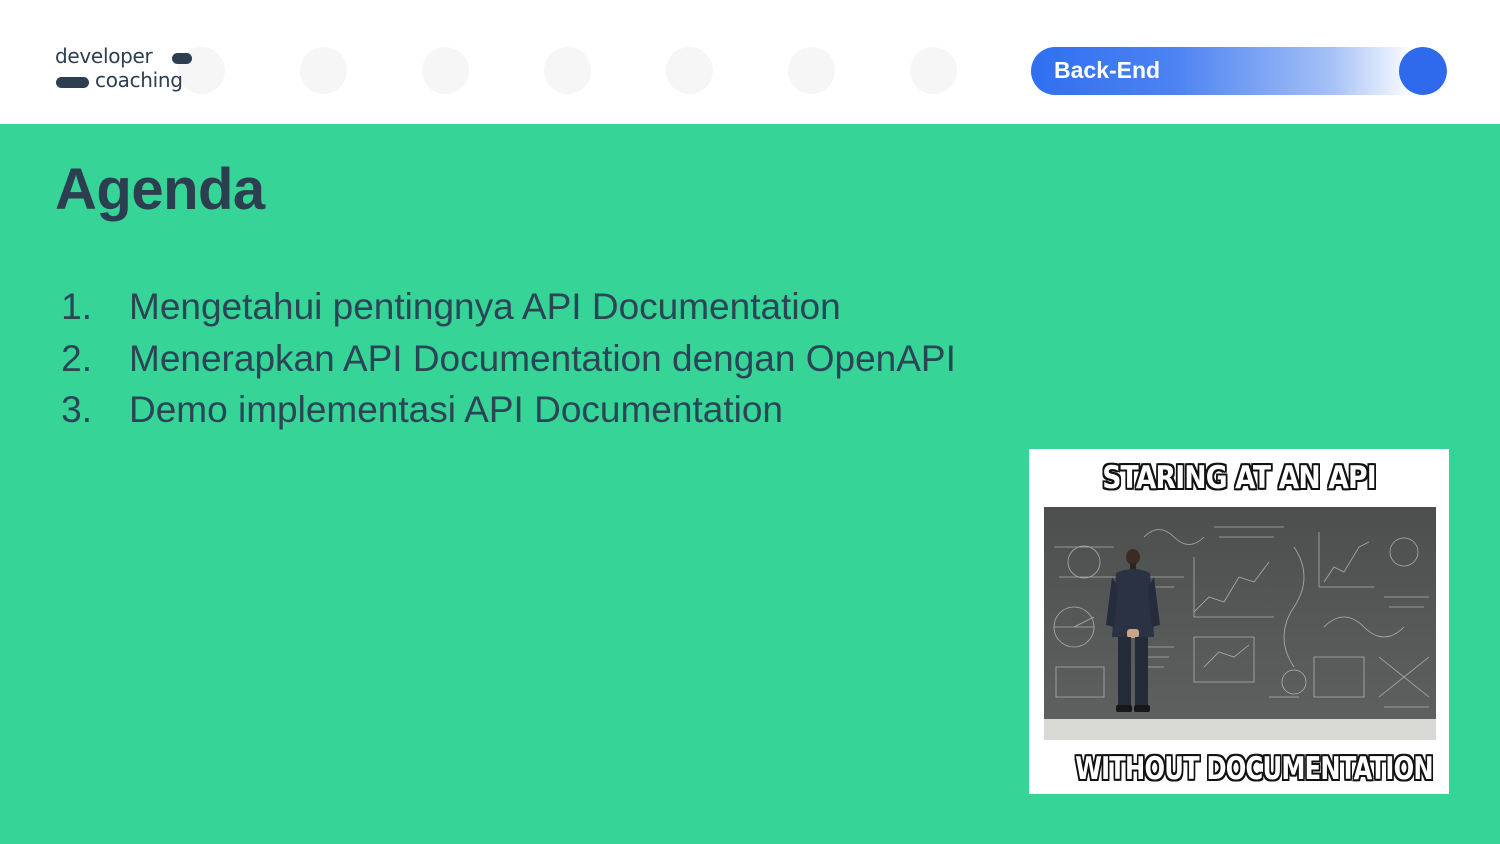  I want to click on track-badge-label: Back-End, so click(1107, 70).